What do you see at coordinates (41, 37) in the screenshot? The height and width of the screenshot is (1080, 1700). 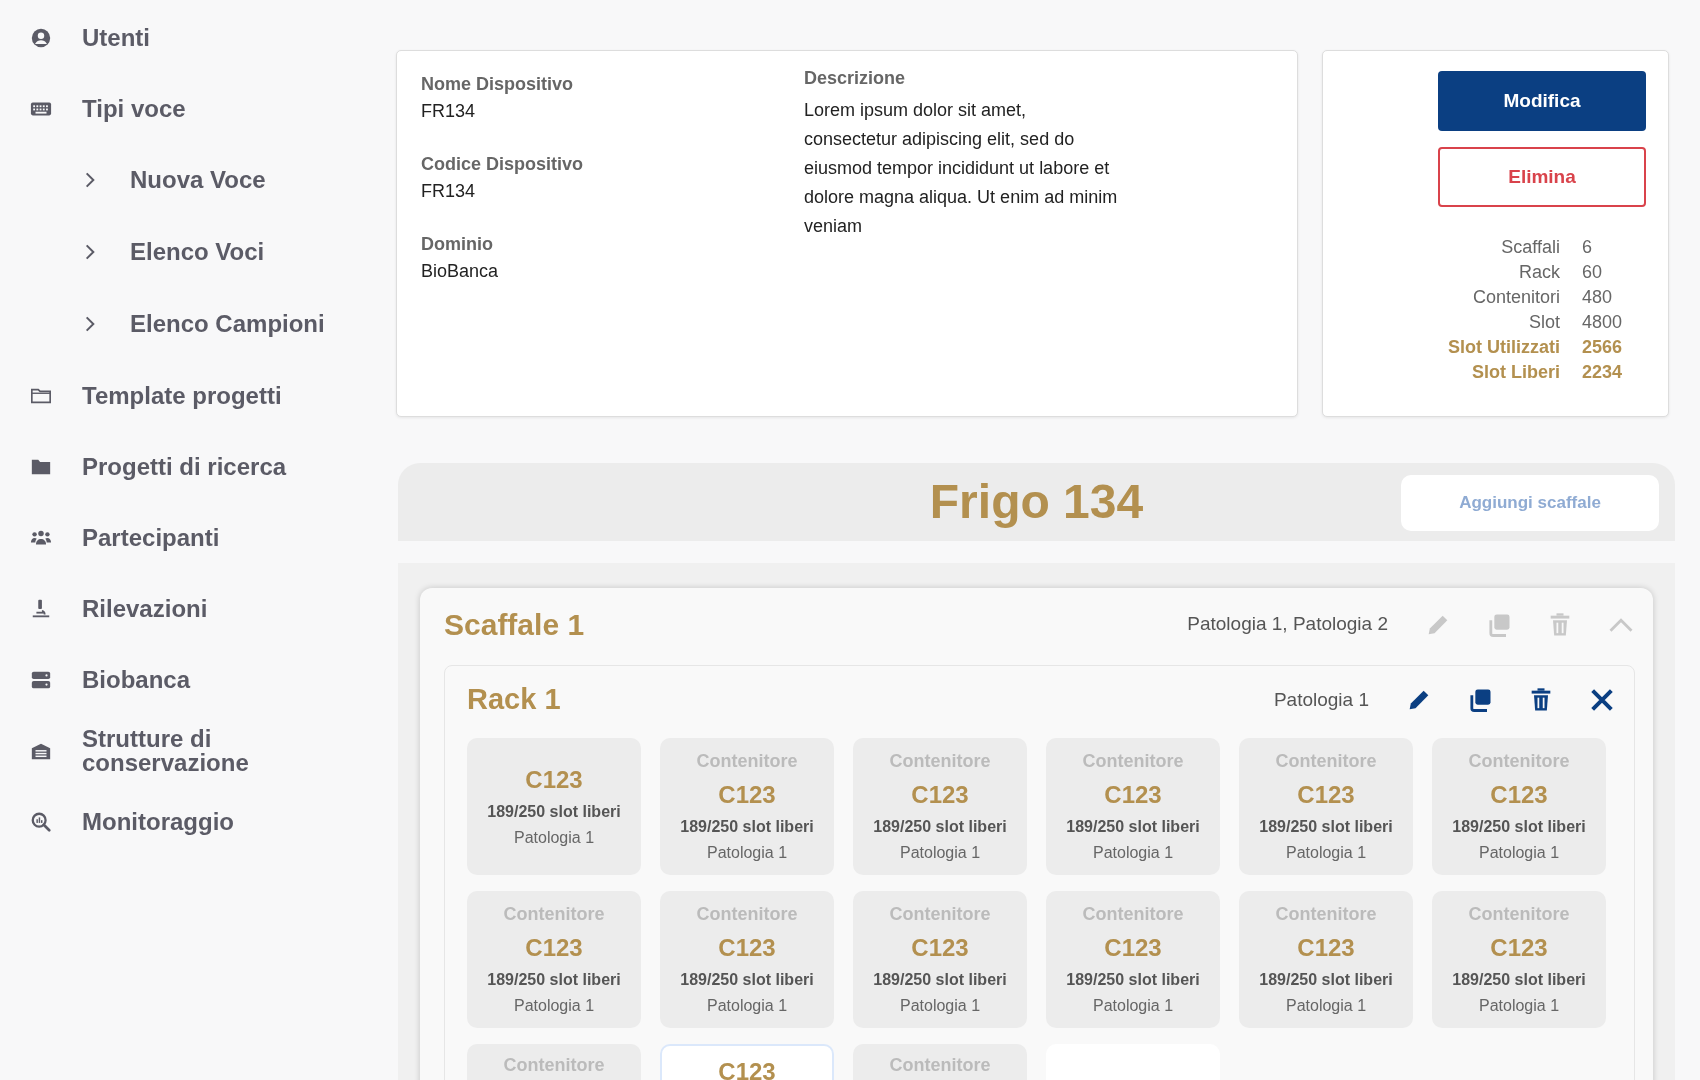 I see `user-icon` at bounding box center [41, 37].